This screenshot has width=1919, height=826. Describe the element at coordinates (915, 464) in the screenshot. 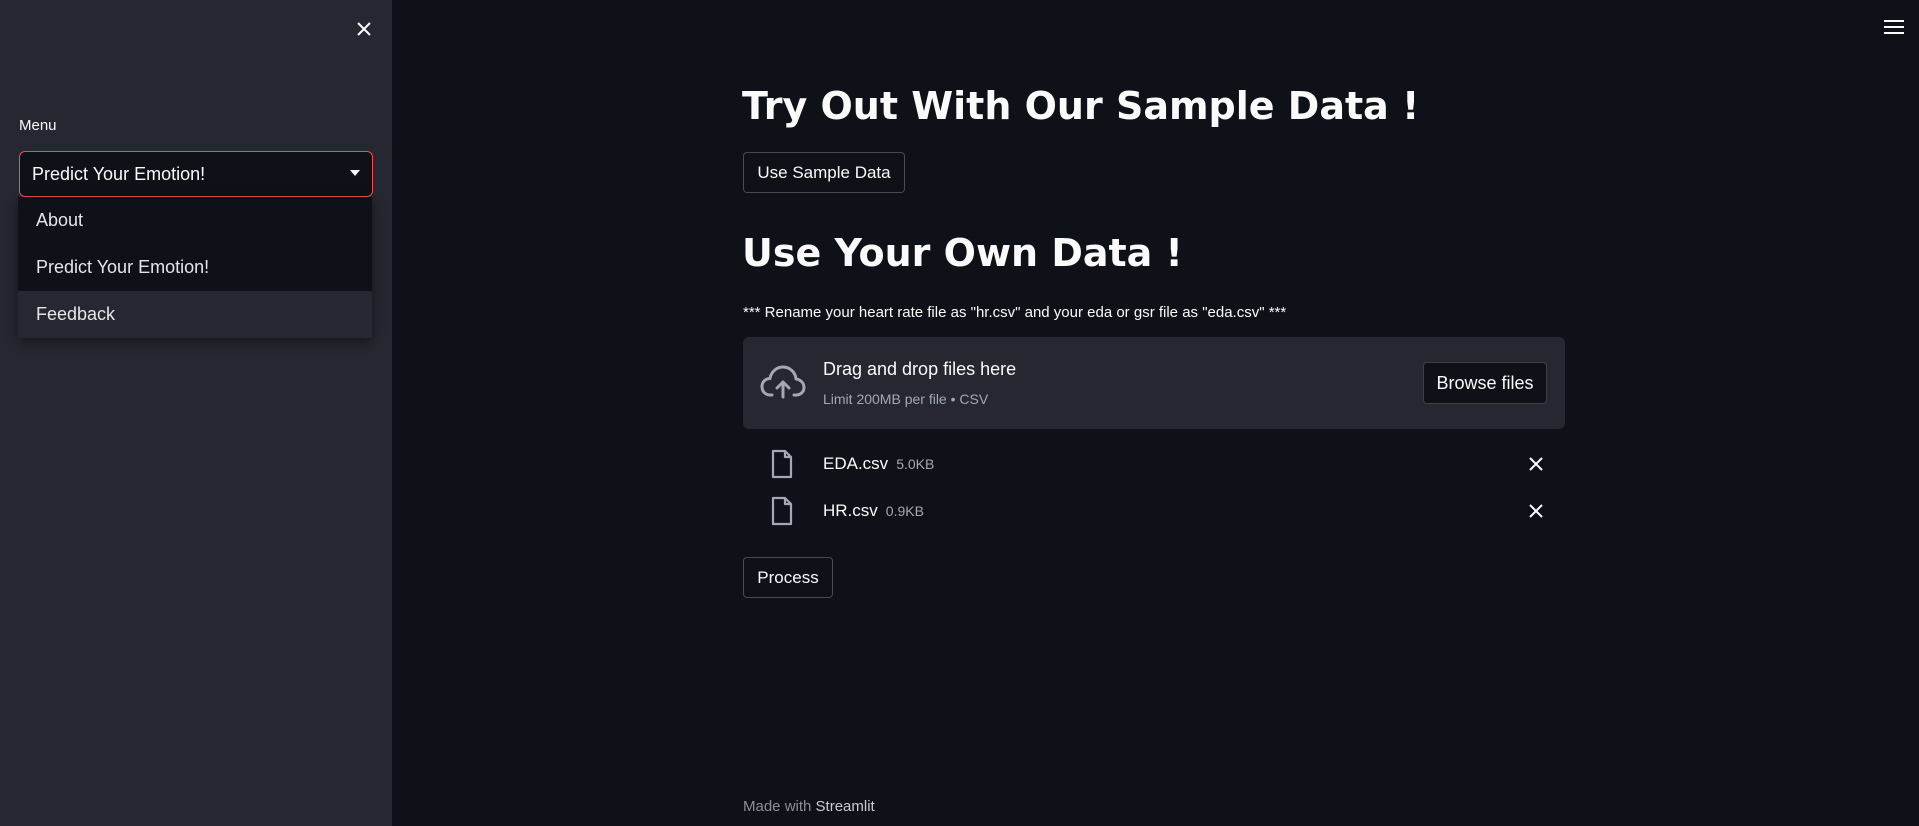

I see `file-size: 5.0KB` at that location.